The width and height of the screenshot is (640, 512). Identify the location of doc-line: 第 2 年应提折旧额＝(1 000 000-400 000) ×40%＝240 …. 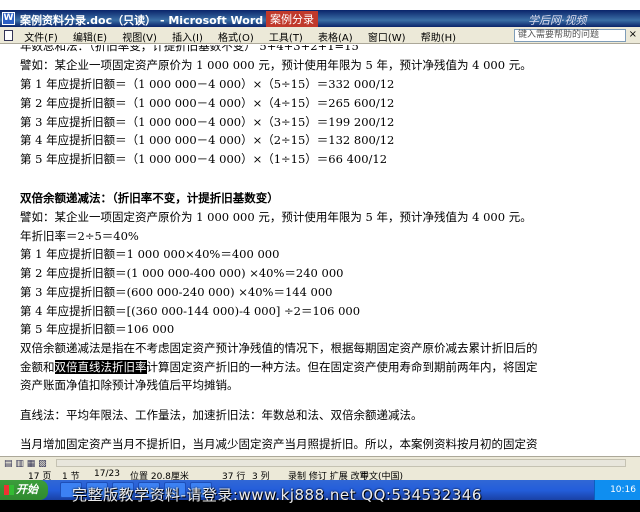
(182, 273).